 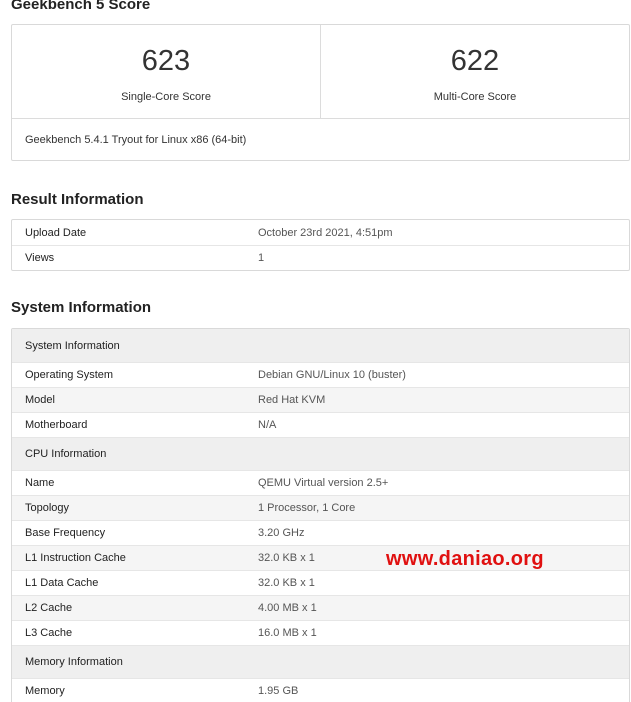 What do you see at coordinates (56, 425) in the screenshot?
I see `row-key: Motherboard` at bounding box center [56, 425].